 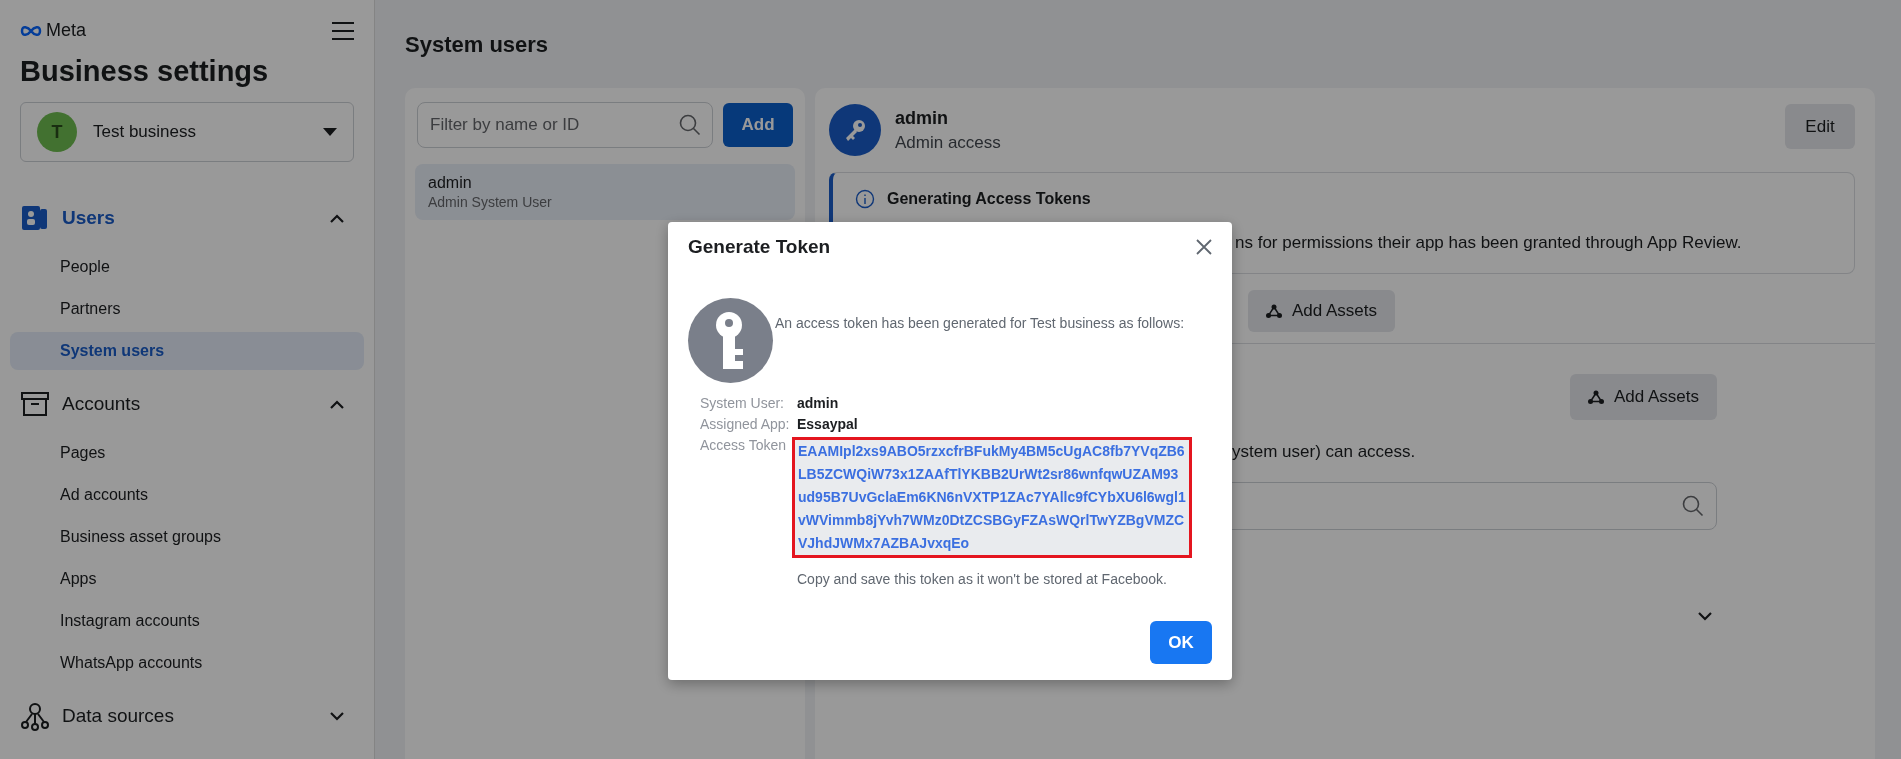 I want to click on sidebar-item: System users, so click(x=187, y=351).